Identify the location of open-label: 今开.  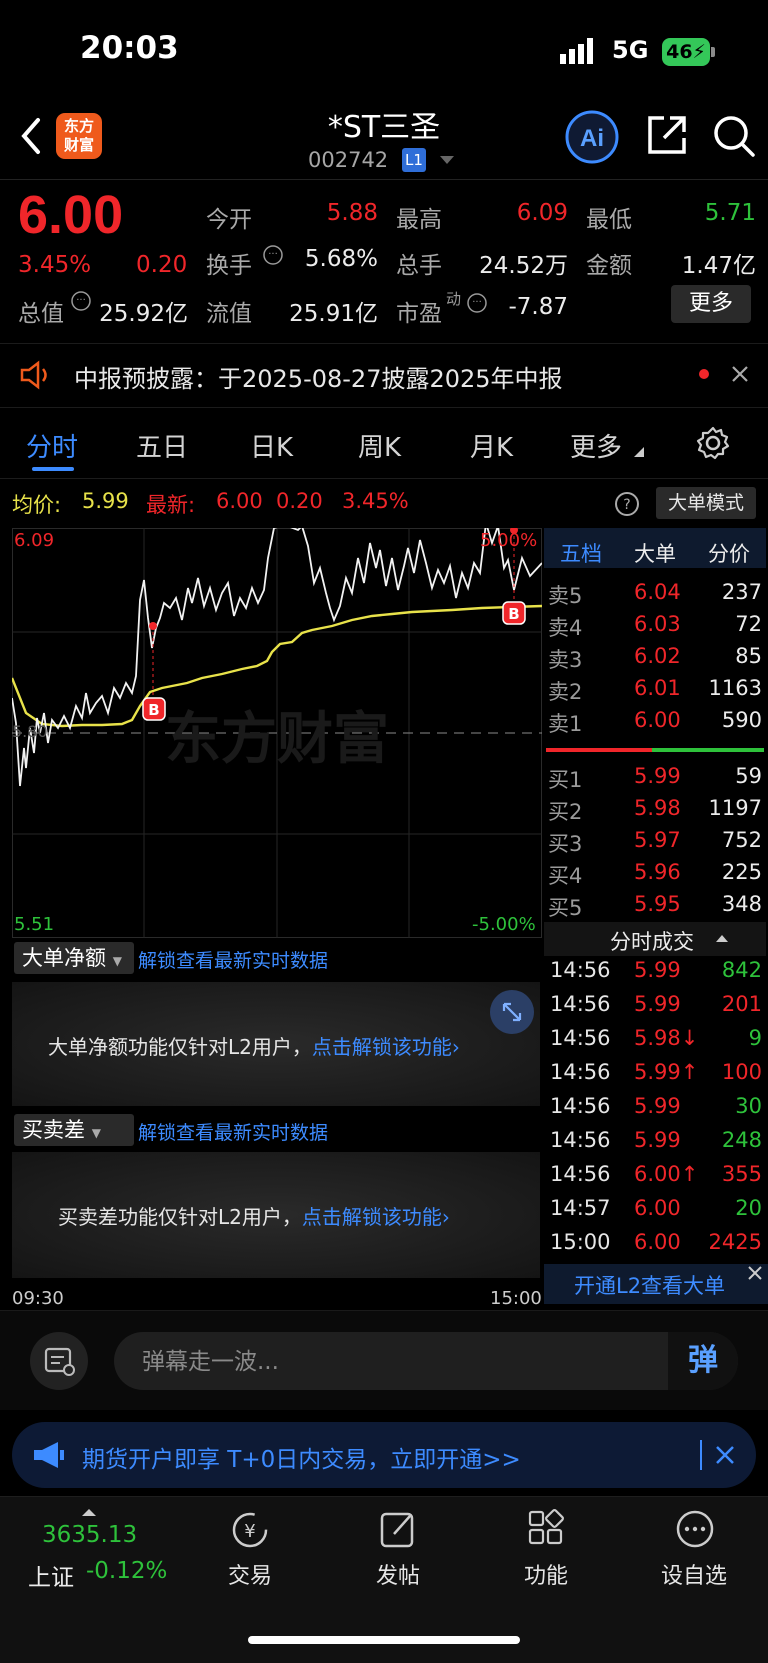
(229, 220).